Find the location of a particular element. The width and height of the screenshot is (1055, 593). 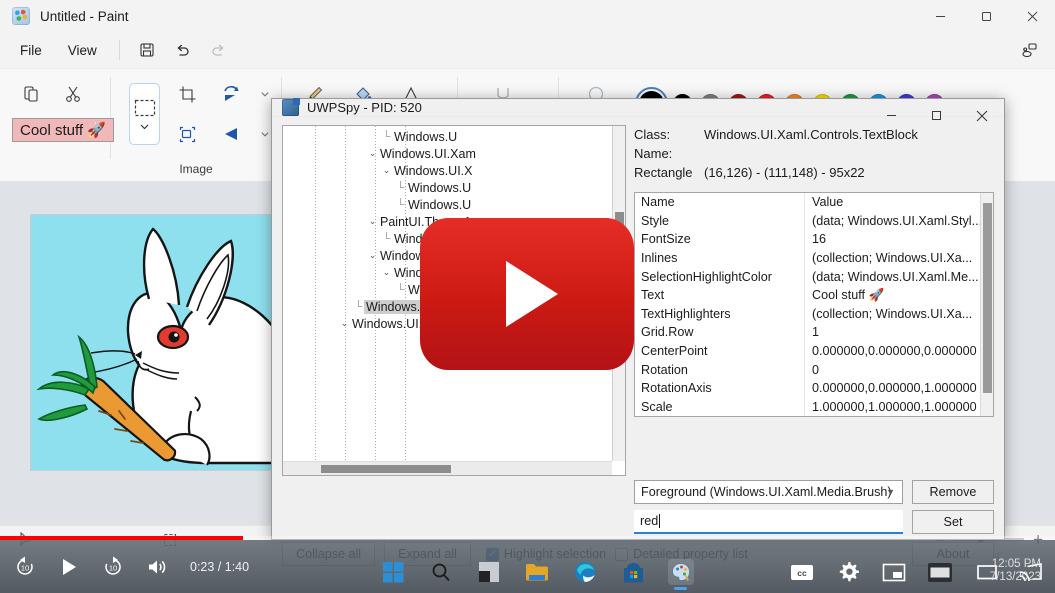

property-row: CenterPoint 0.000000,0.000000,0.000000 is located at coordinates (814, 351).